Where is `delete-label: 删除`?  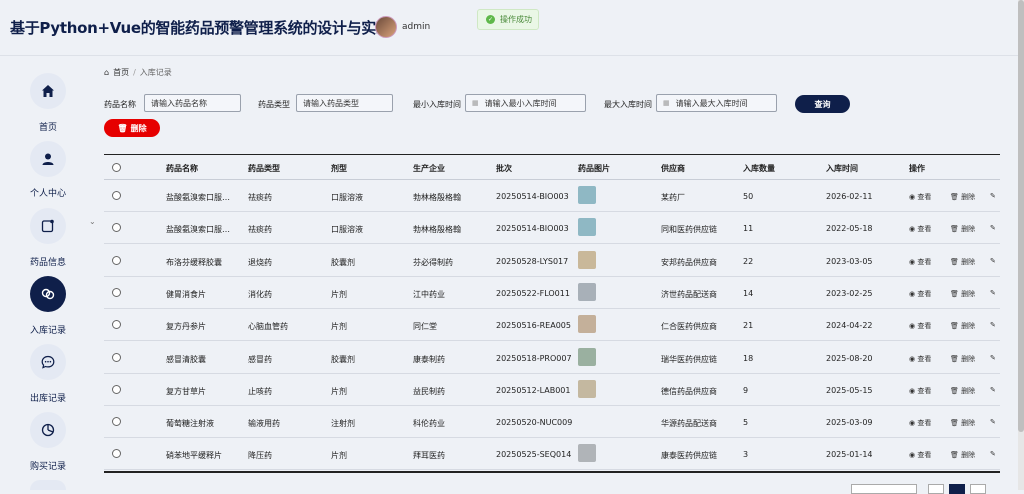 delete-label: 删除 is located at coordinates (968, 293).